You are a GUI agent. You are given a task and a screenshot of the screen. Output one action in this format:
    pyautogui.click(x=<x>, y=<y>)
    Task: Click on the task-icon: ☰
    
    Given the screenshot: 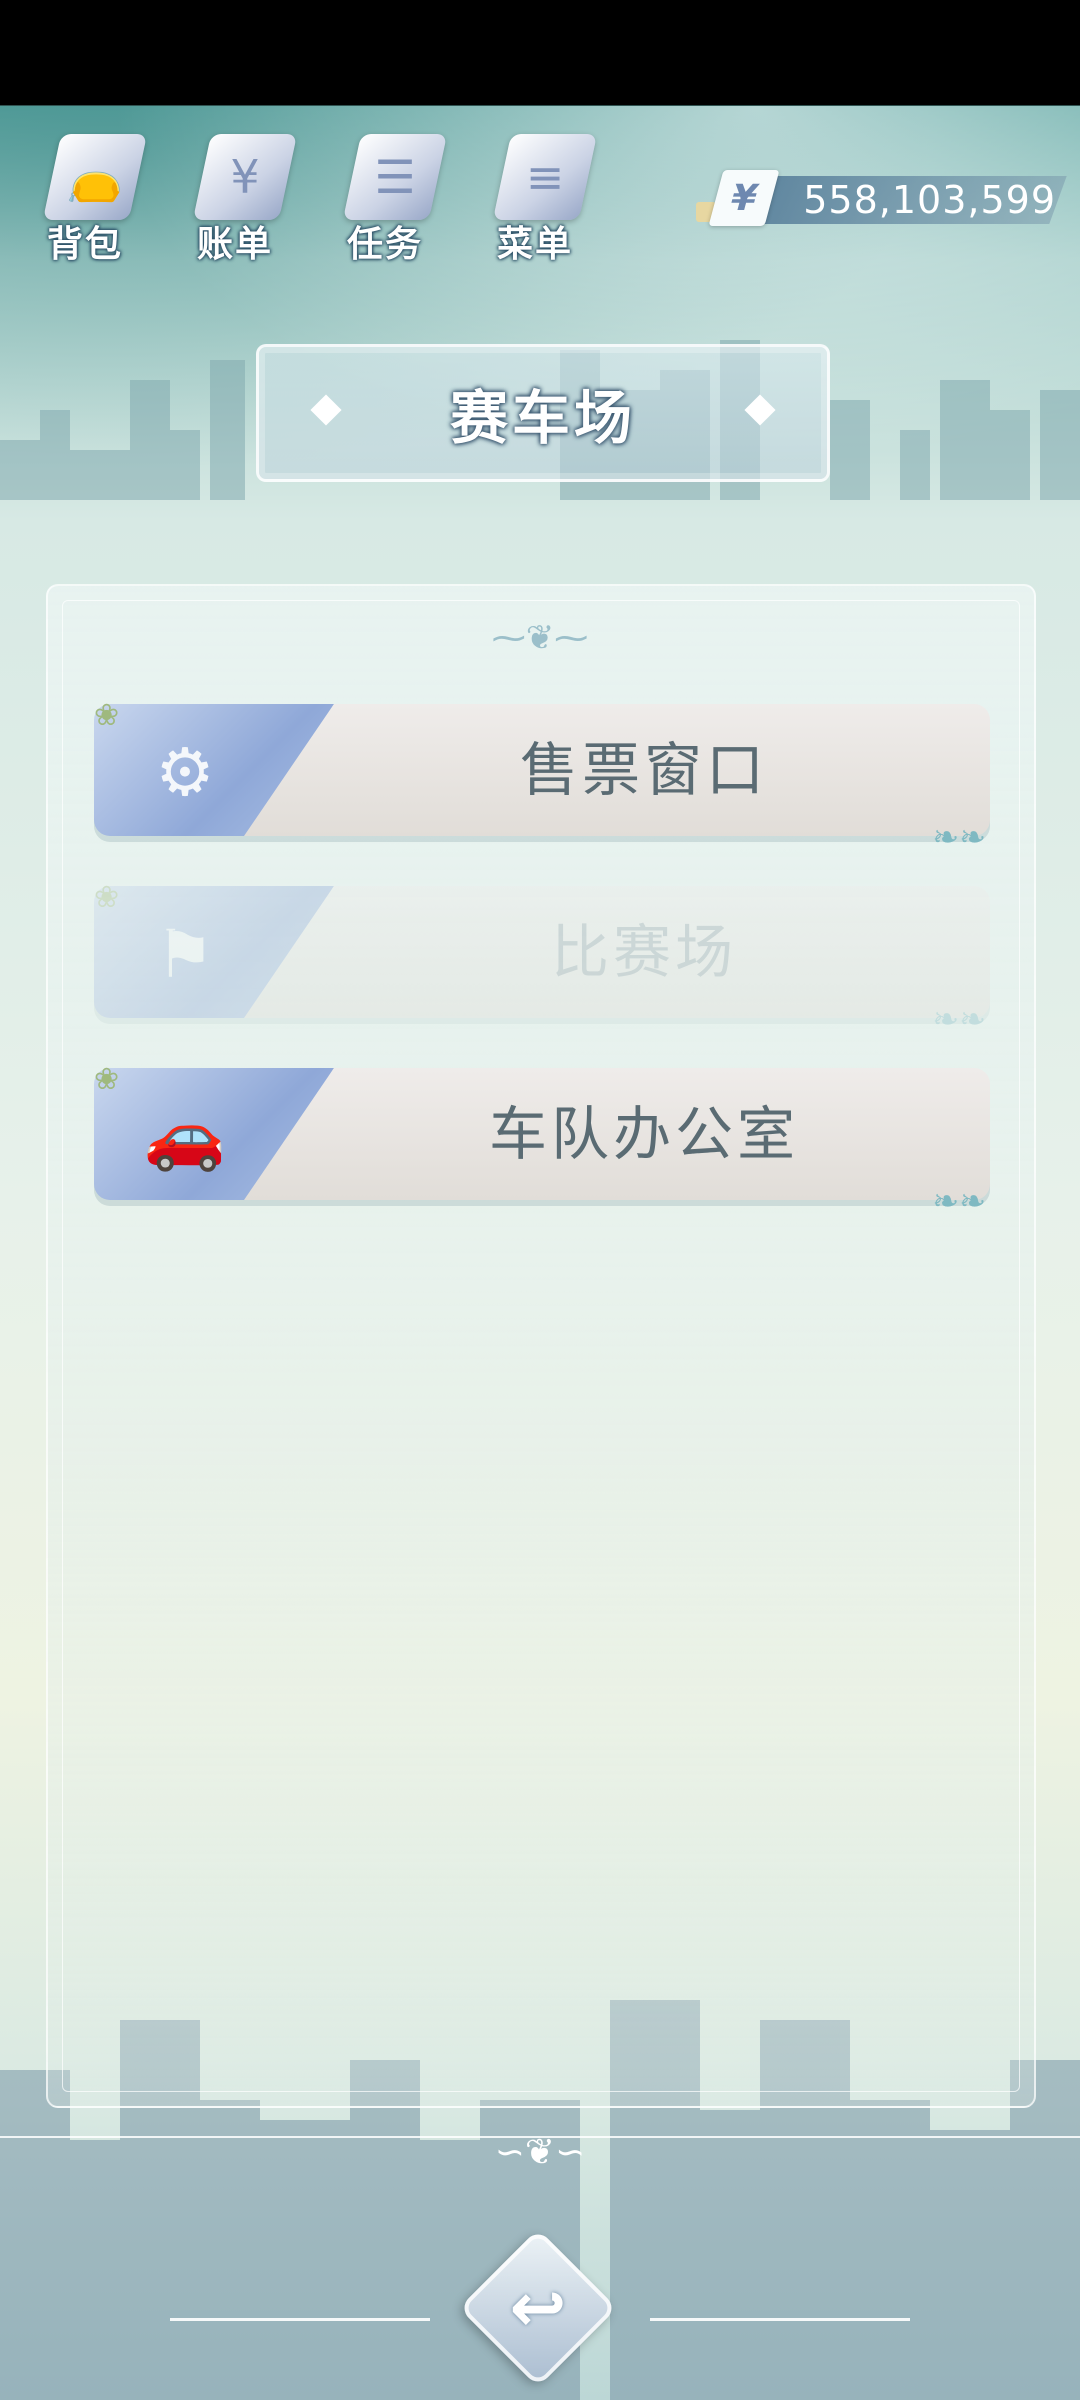 What is the action you would take?
    pyautogui.click(x=395, y=177)
    